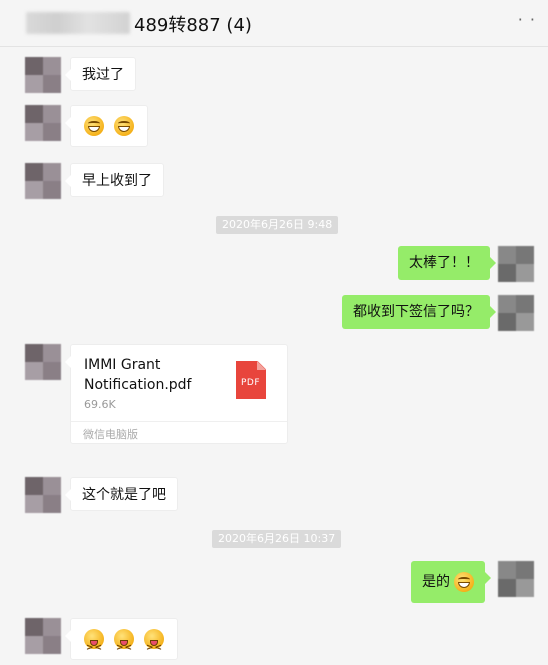 Image resolution: width=548 pixels, height=665 pixels. I want to click on blurred-group-name, so click(78, 23).